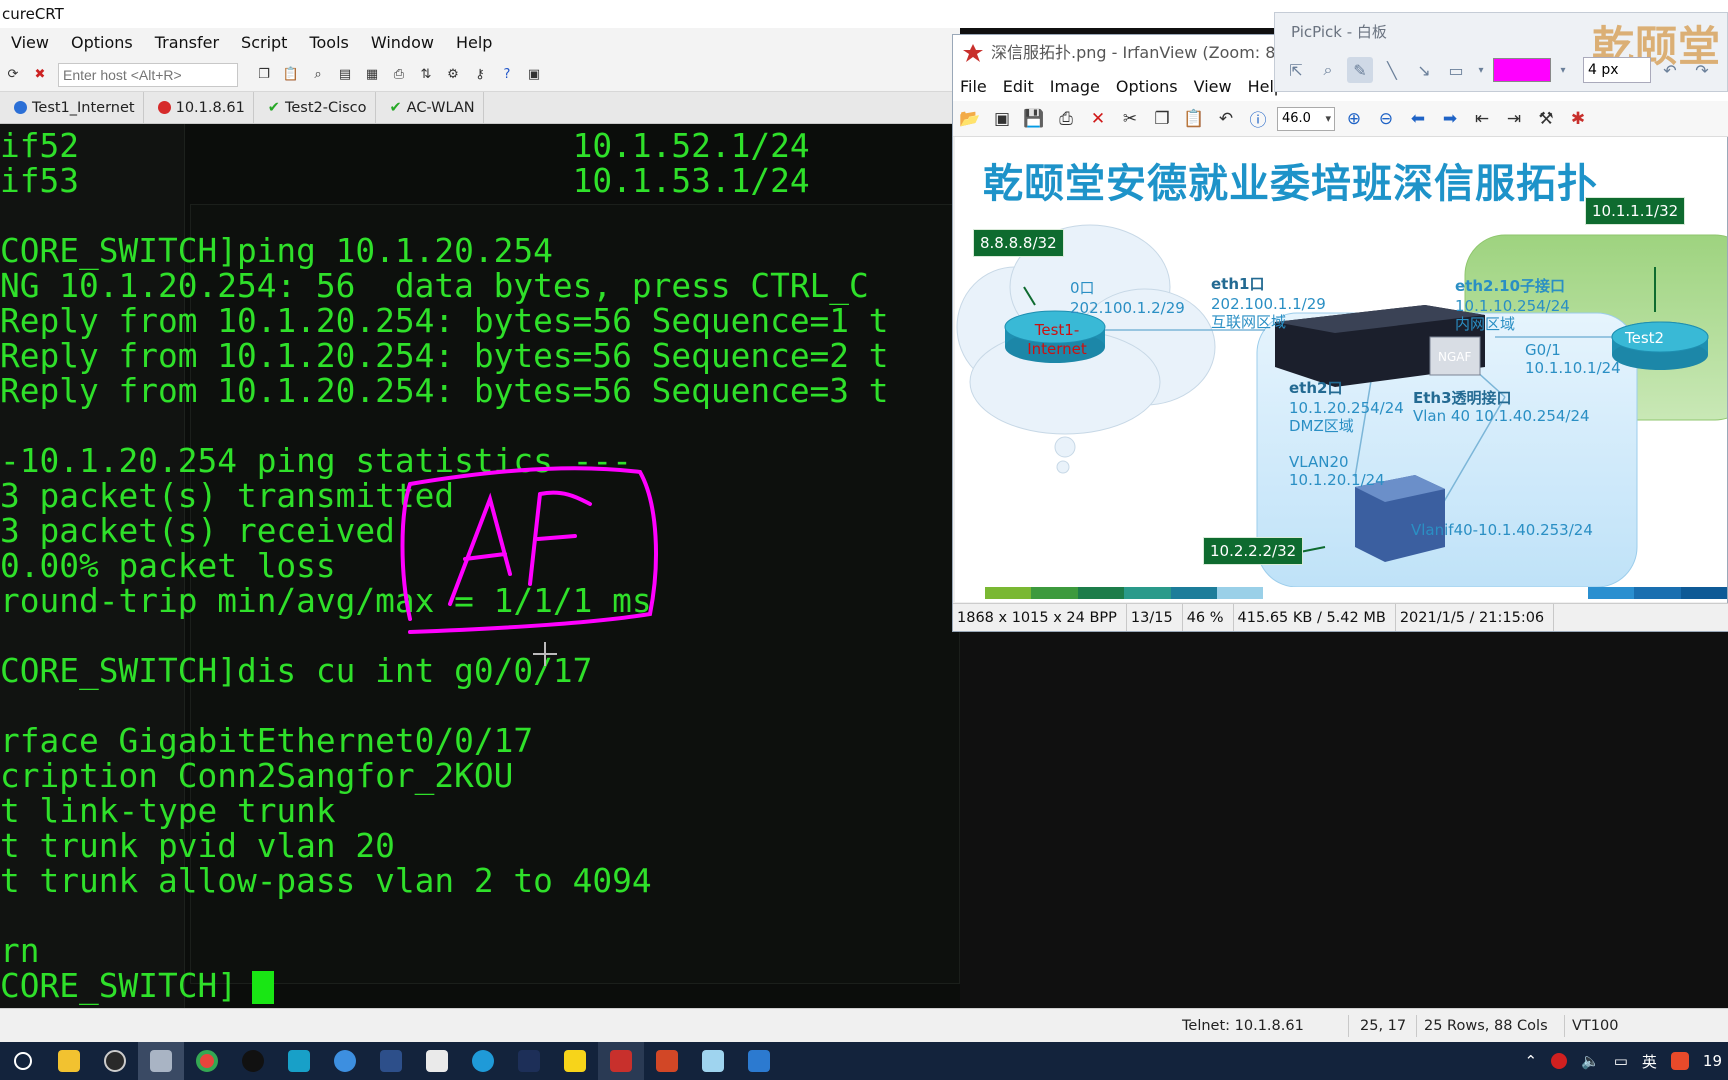  Describe the element at coordinates (1130, 119) in the screenshot. I see `cut-icon: ✂` at that location.